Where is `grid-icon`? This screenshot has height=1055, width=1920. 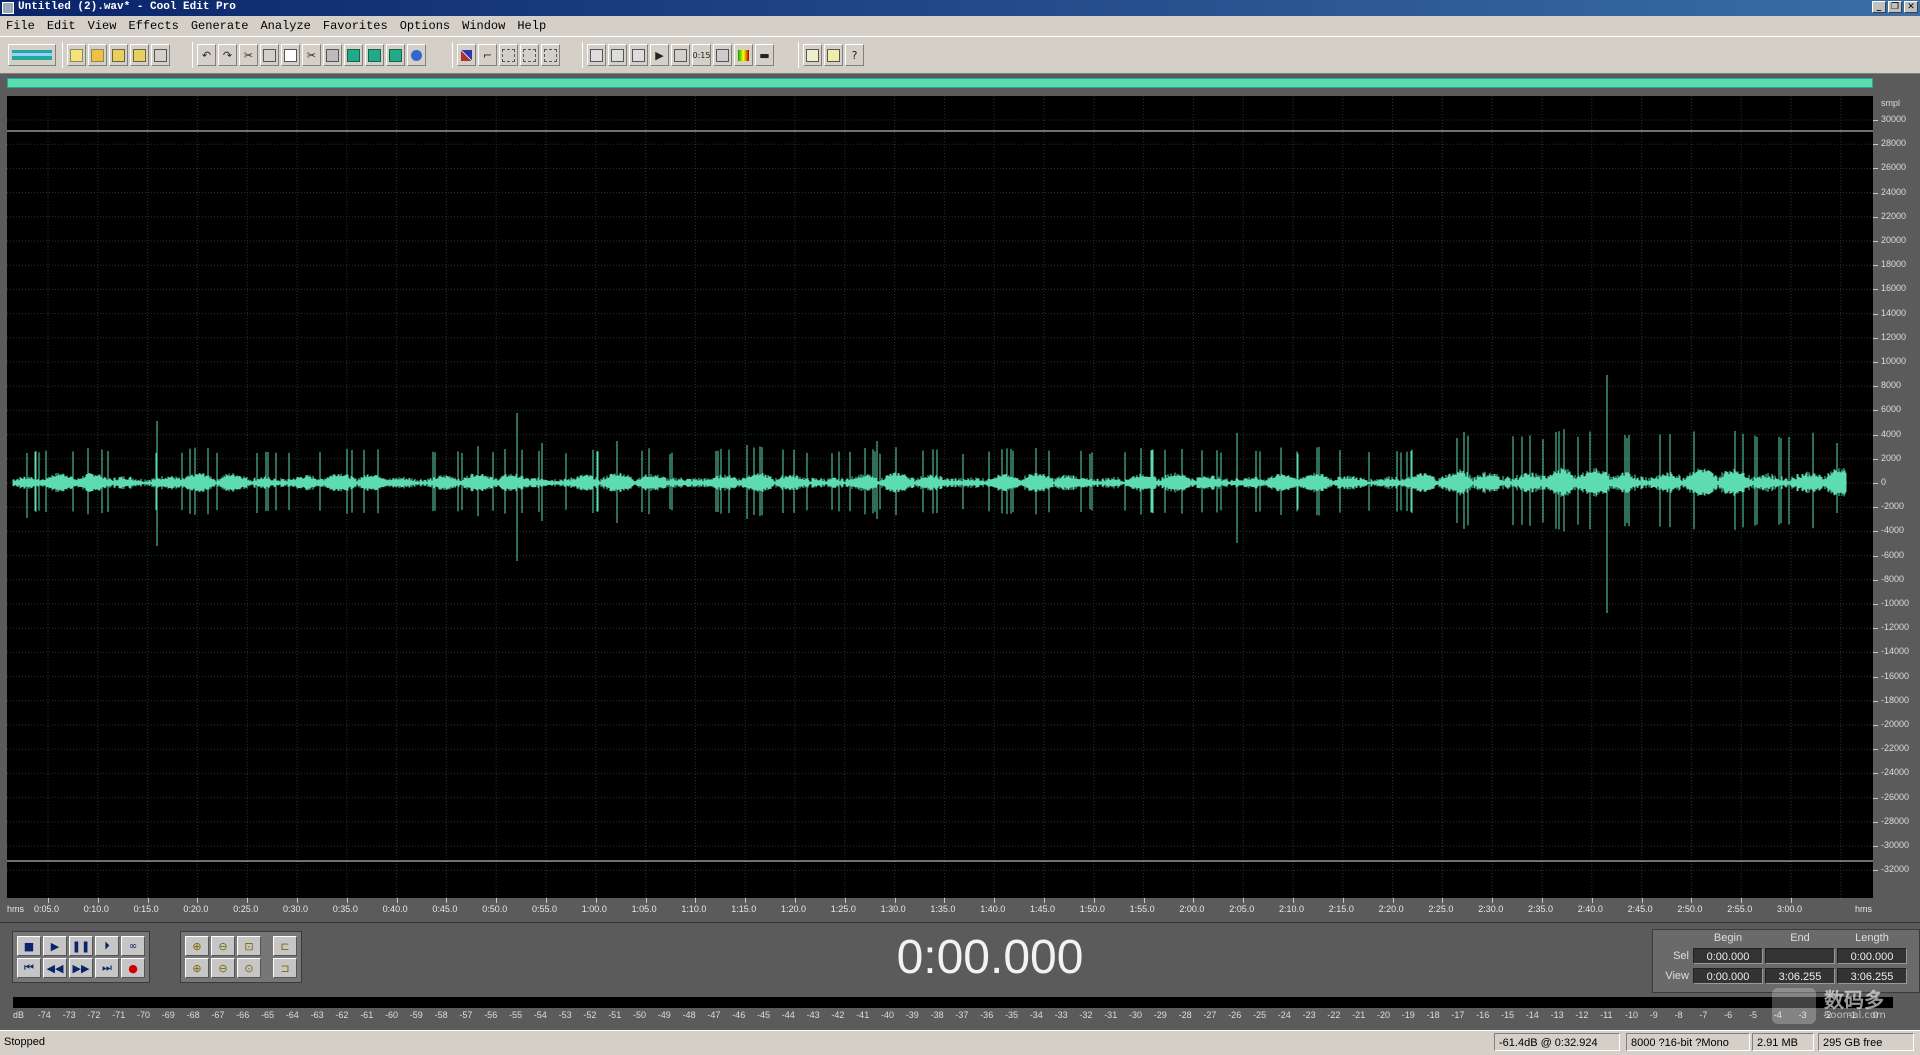 grid-icon is located at coordinates (508, 55).